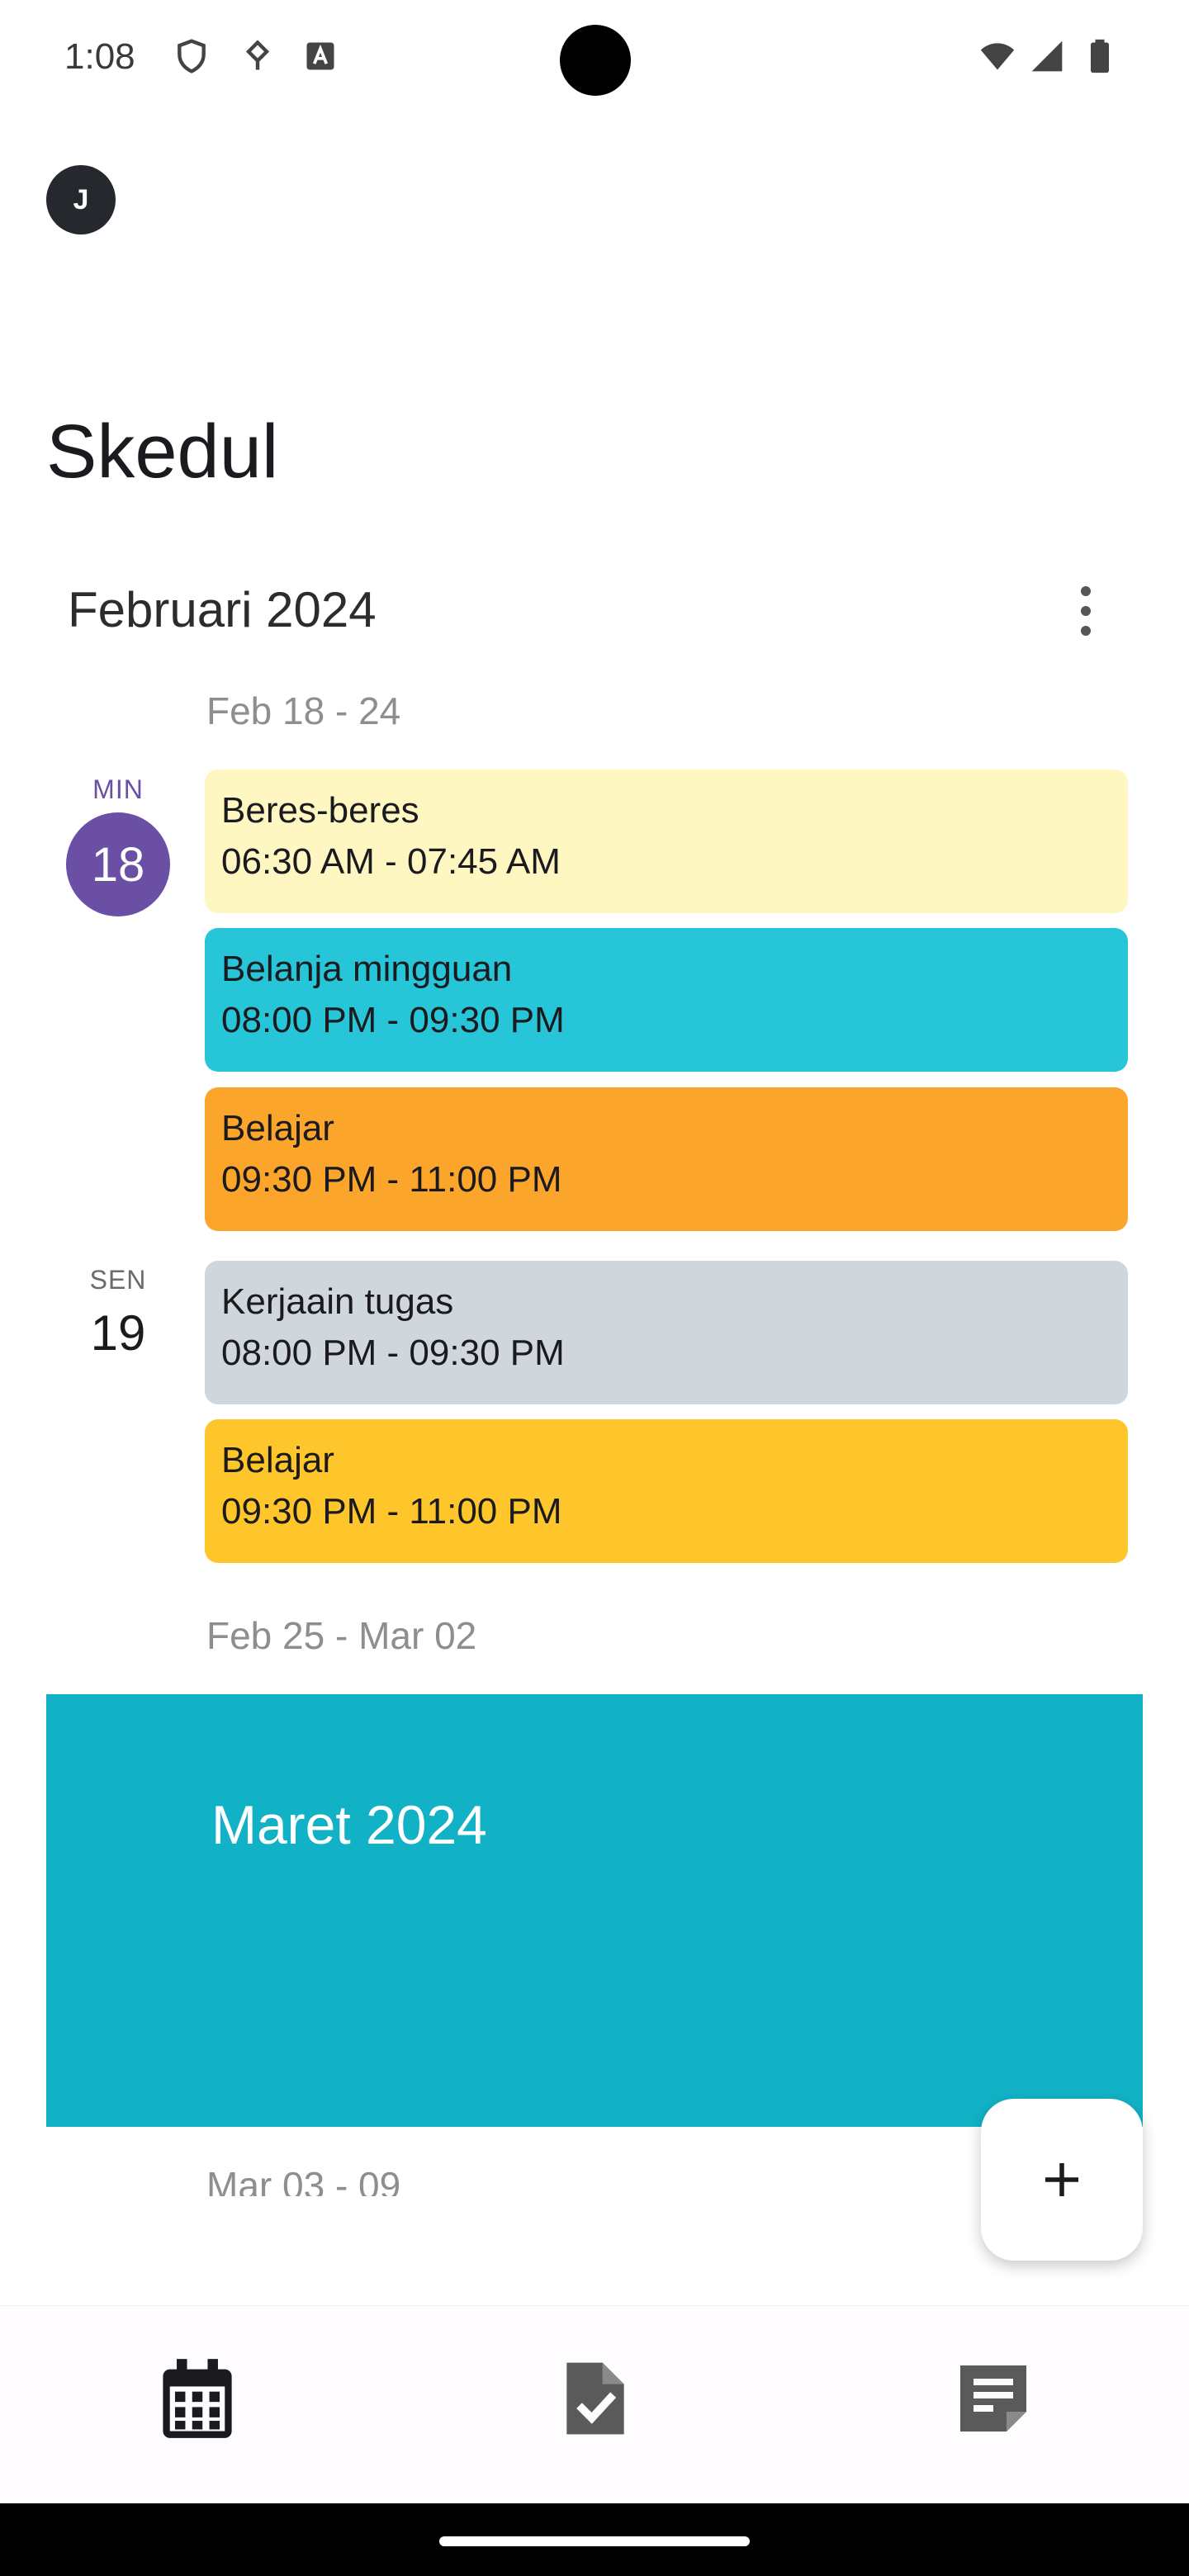  What do you see at coordinates (391, 861) in the screenshot?
I see `event-time: 06:30 AM - 07:45 AM` at bounding box center [391, 861].